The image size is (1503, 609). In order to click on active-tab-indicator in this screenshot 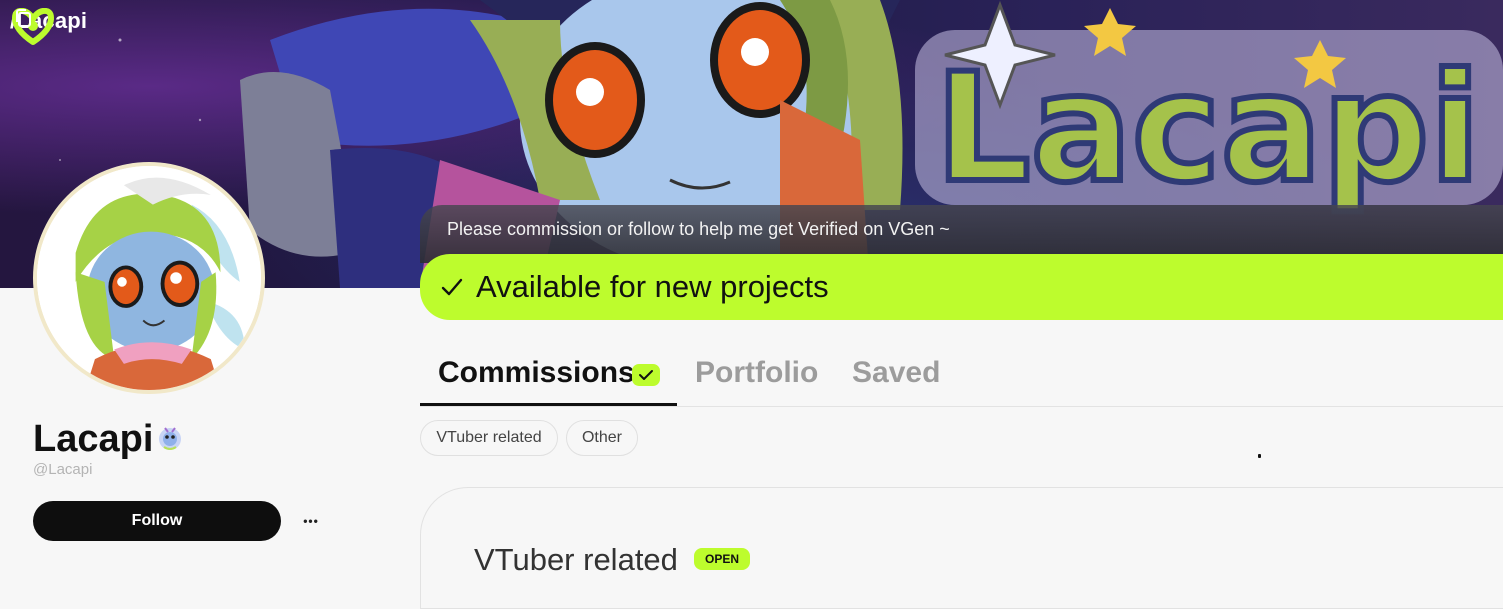, I will do `click(548, 404)`.